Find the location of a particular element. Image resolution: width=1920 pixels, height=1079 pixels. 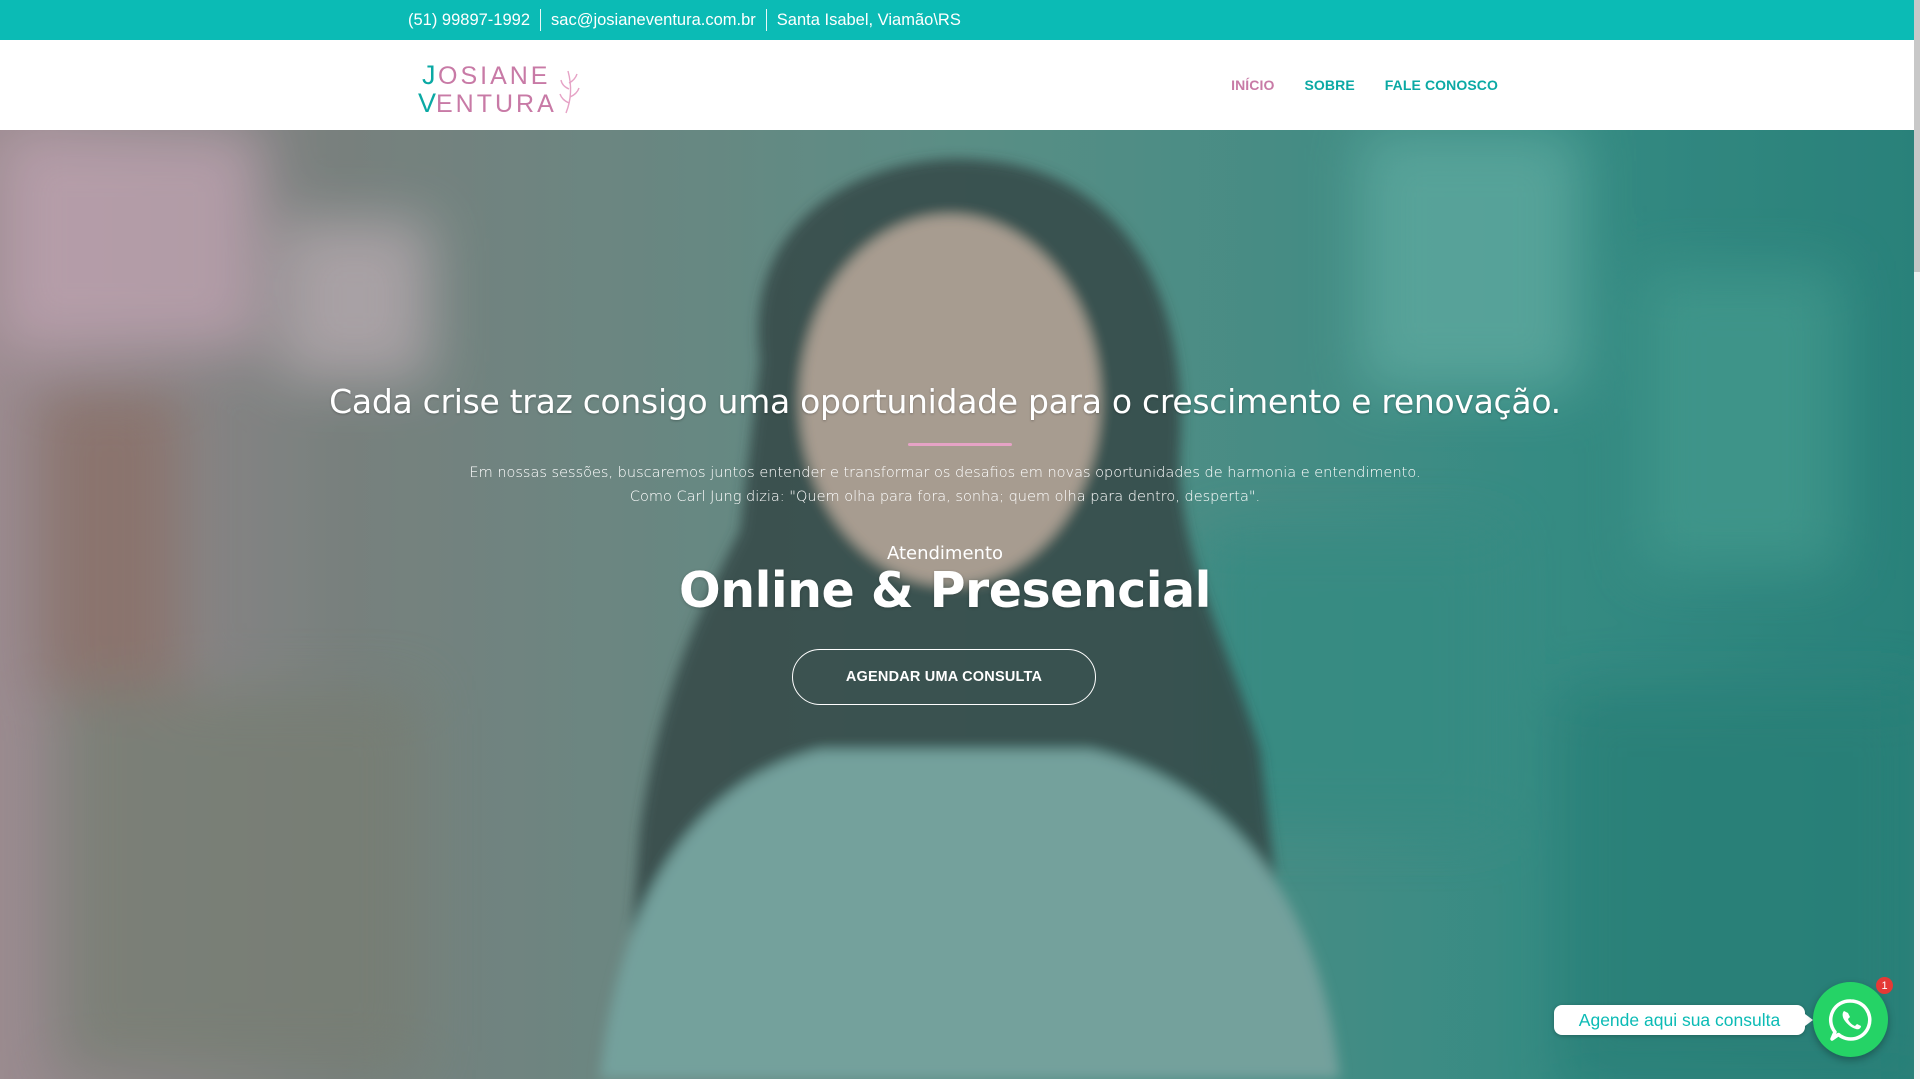

scrollbar-thumb is located at coordinates (1917, 136).